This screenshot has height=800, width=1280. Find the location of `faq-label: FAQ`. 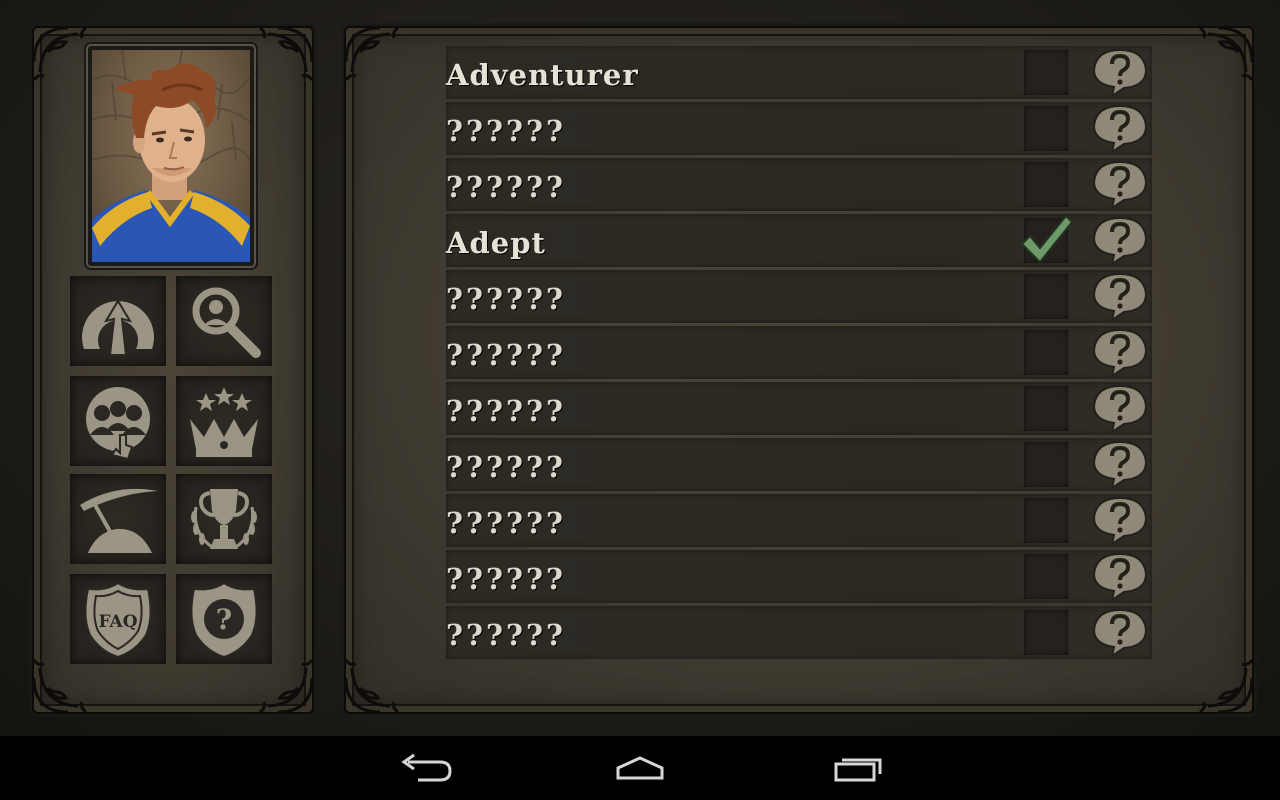

faq-label: FAQ is located at coordinates (117, 622).